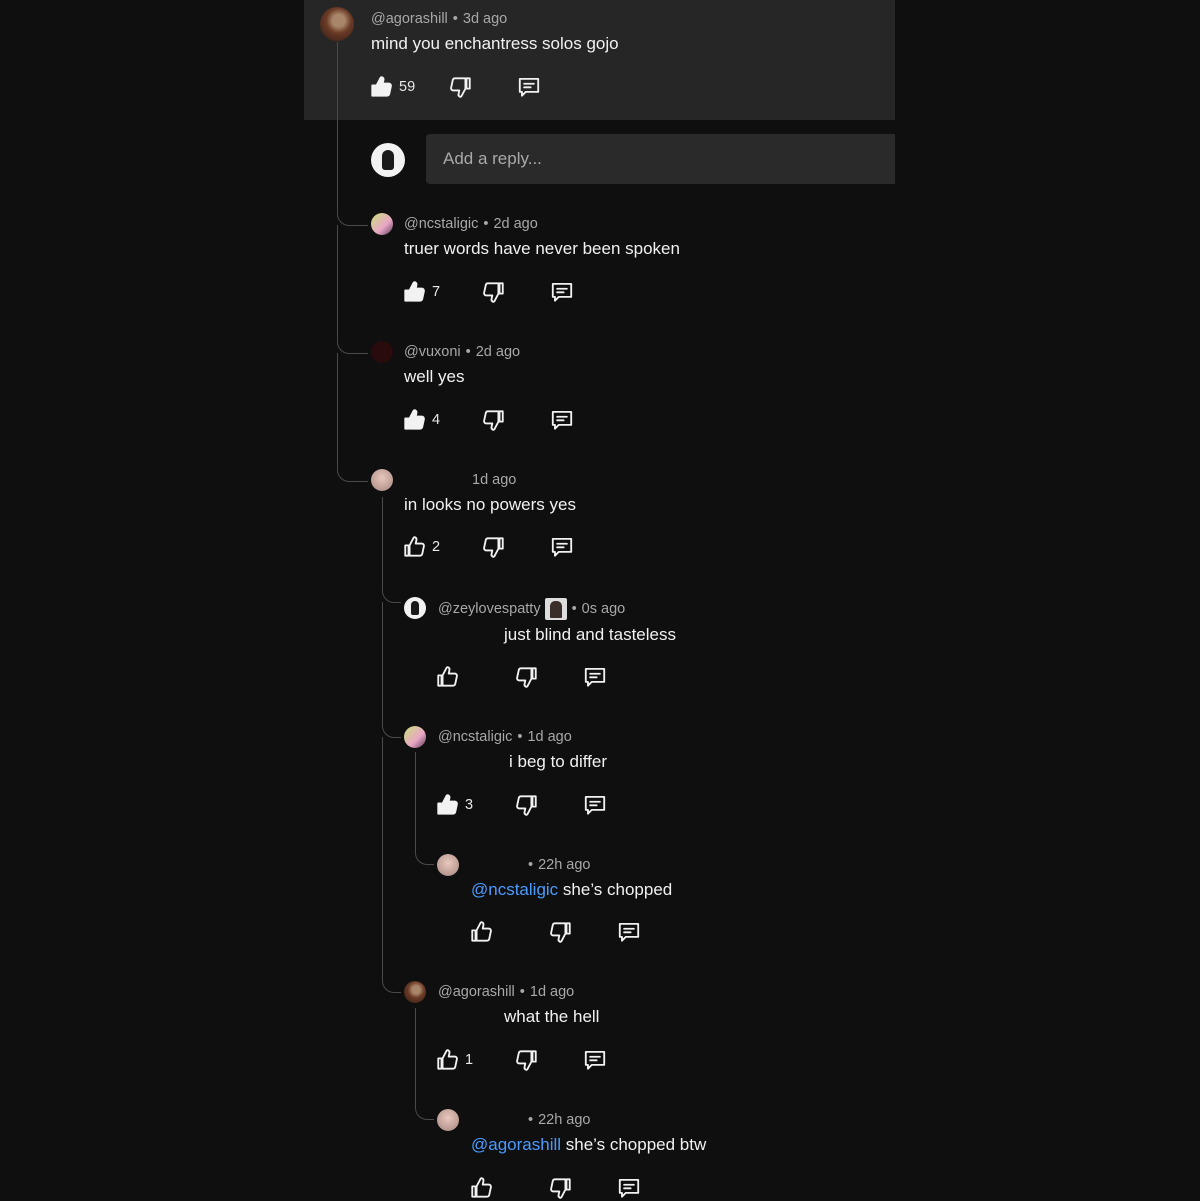 This screenshot has height=1201, width=1200. Describe the element at coordinates (590, 634) in the screenshot. I see `comment-text: just blind and tasteless` at that location.